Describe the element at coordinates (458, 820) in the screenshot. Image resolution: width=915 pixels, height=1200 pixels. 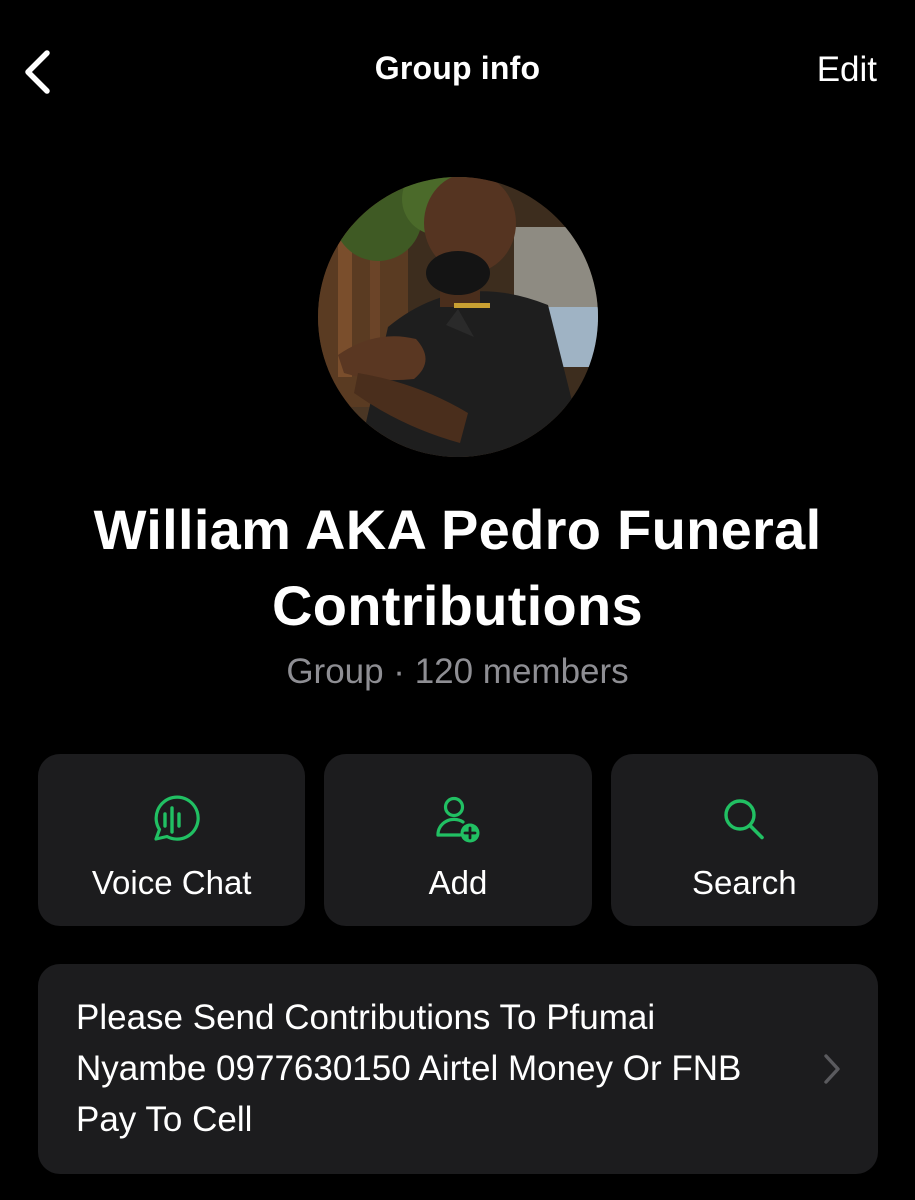
I see `add-member-icon` at that location.